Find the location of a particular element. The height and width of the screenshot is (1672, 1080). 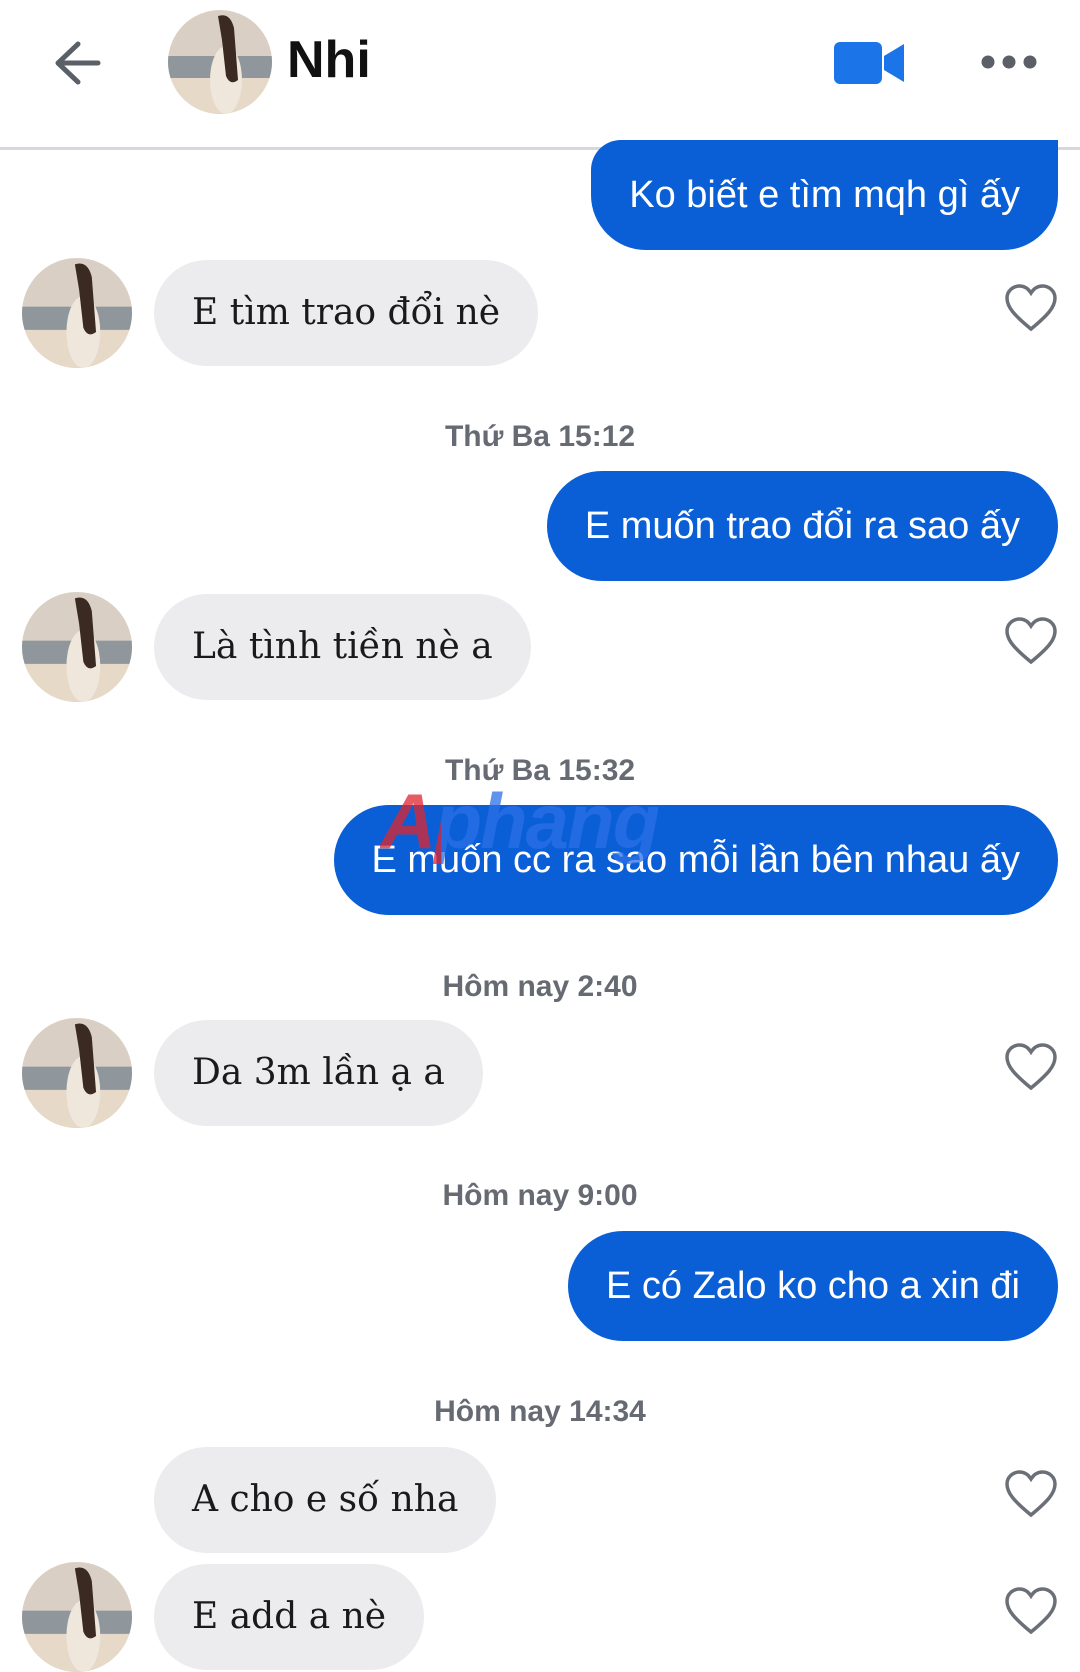

incoming-message: Da 3m lần ạ a is located at coordinates (318, 1073).